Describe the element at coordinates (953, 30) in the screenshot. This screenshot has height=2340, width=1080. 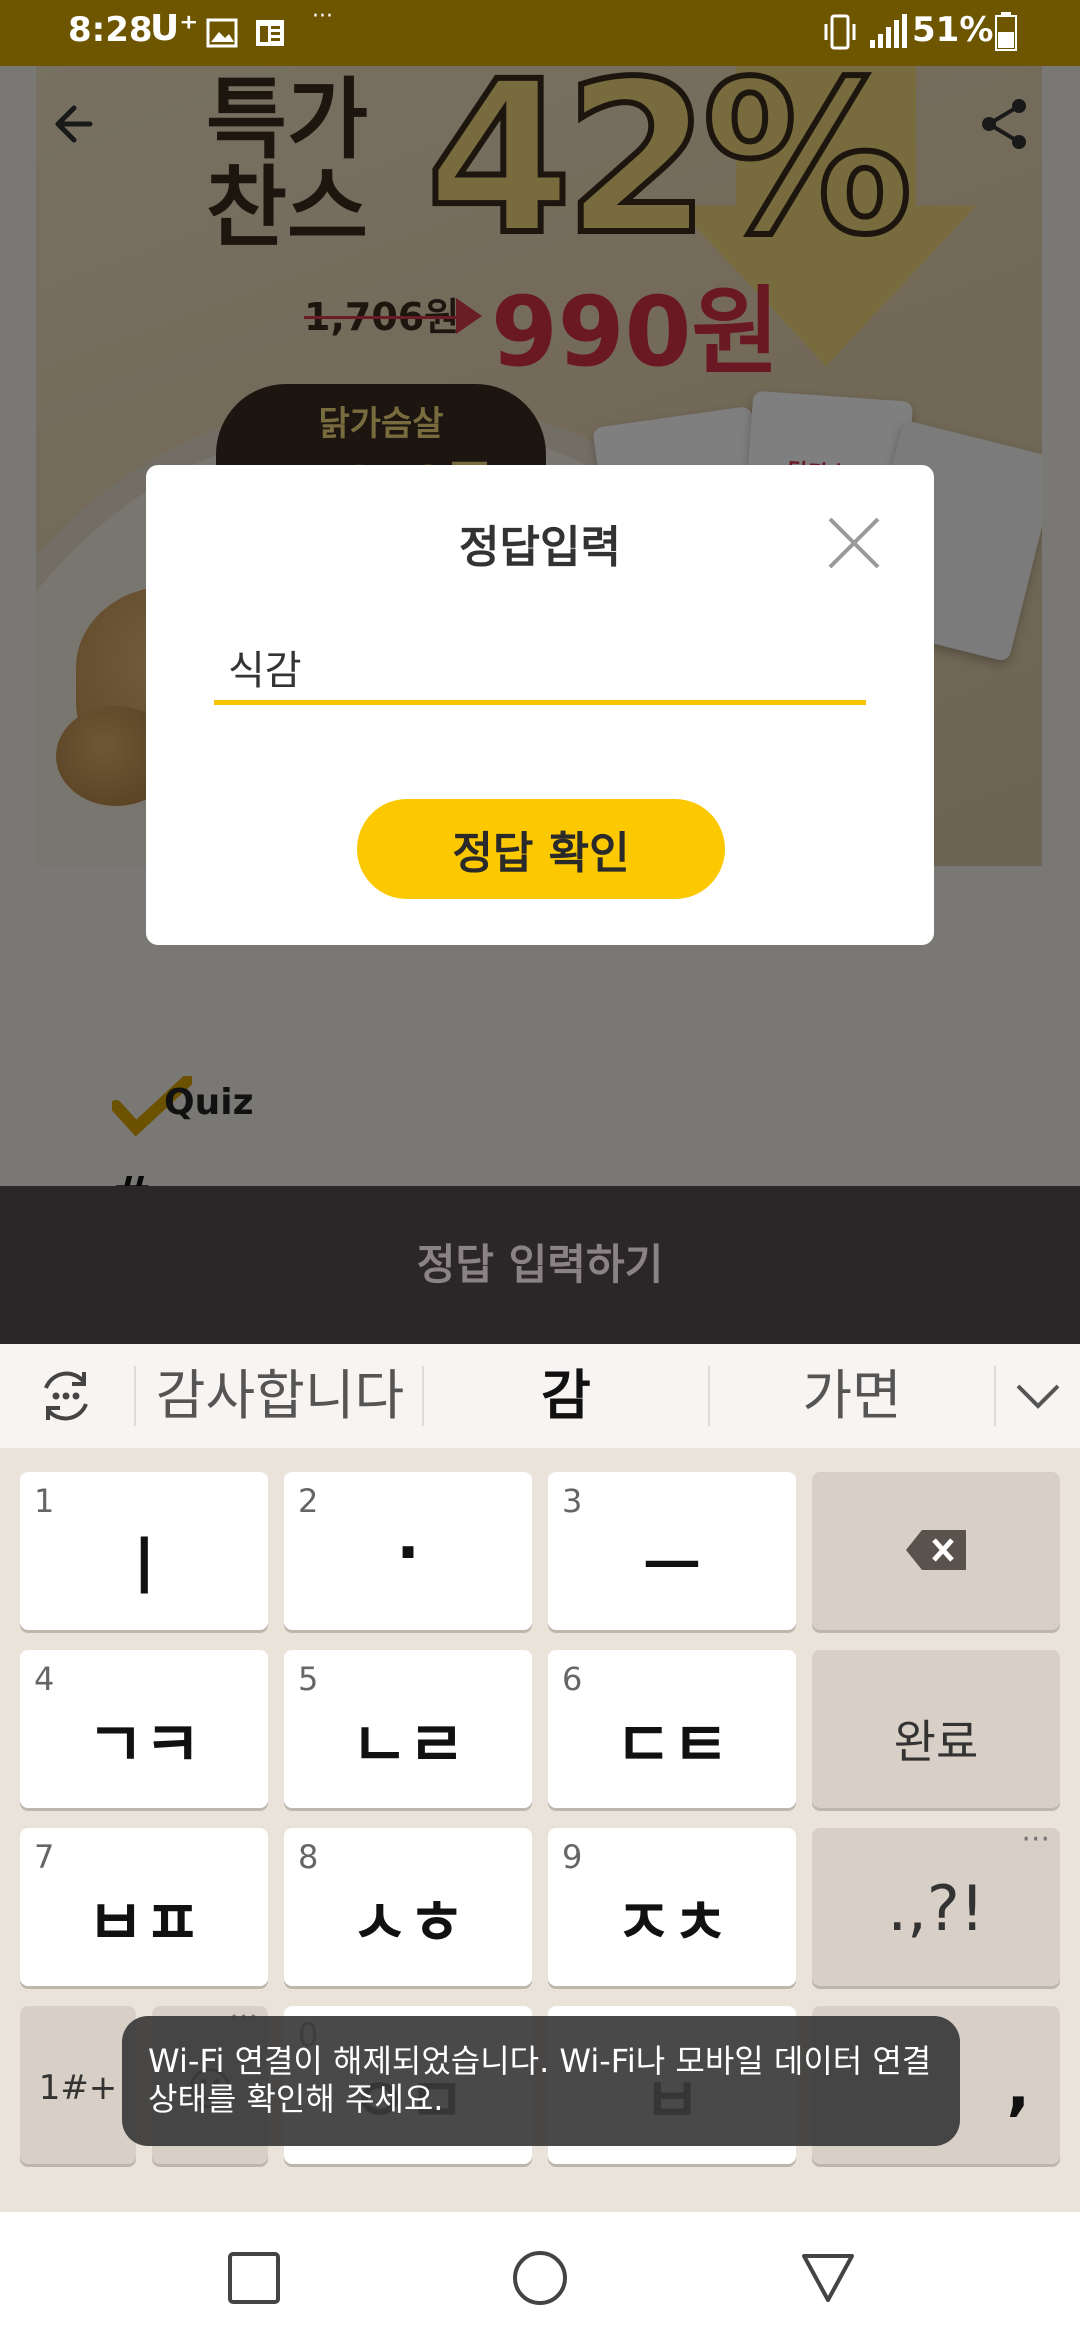
I see `battery-percent: 51%` at that location.